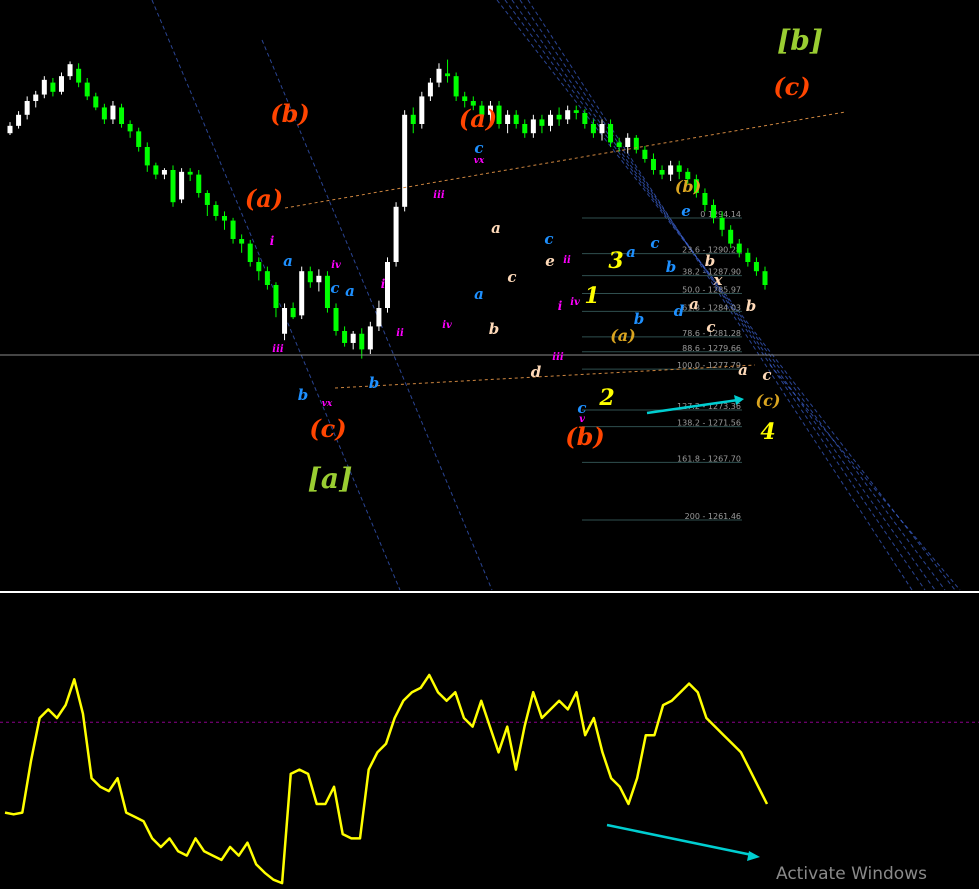  What do you see at coordinates (718, 280) in the screenshot?
I see `wave-label: x` at bounding box center [718, 280].